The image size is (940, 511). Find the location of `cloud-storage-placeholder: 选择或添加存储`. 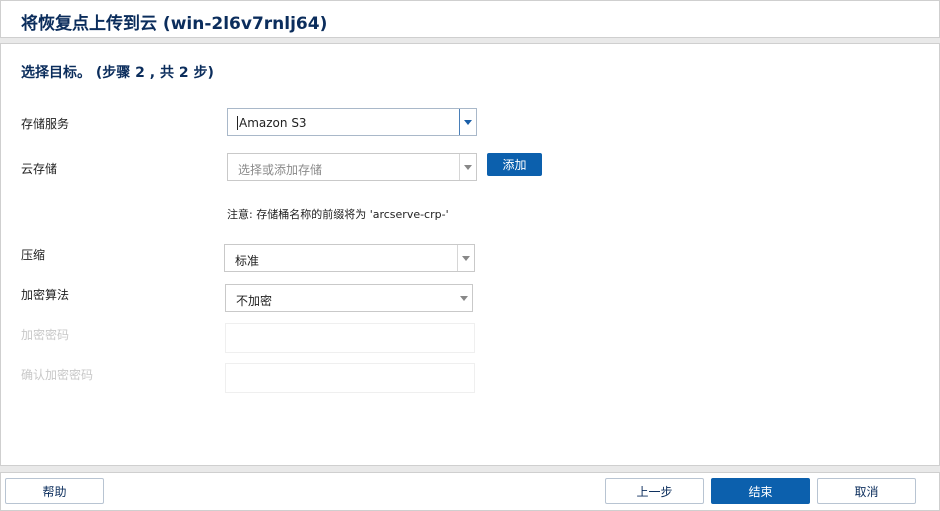

cloud-storage-placeholder: 选择或添加存储 is located at coordinates (280, 170).